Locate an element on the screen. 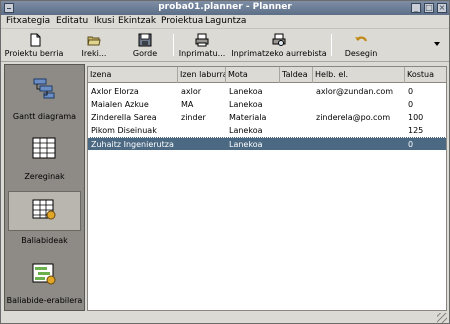 The height and width of the screenshot is (324, 450). save-disk-icon is located at coordinates (145, 40).